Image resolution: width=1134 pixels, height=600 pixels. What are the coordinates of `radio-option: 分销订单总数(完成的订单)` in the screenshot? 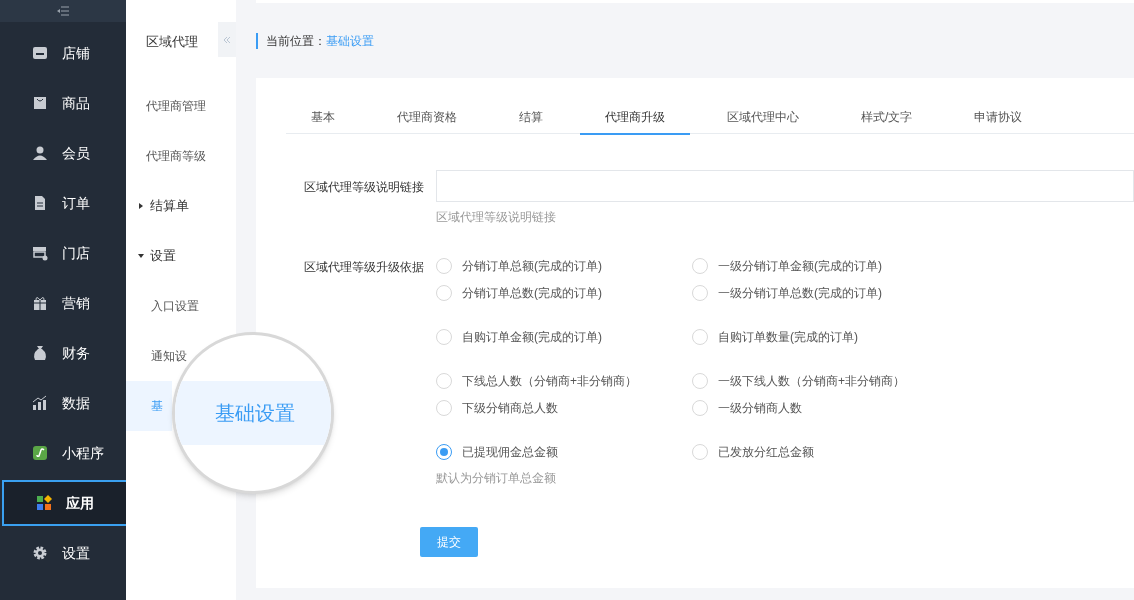 It's located at (564, 292).